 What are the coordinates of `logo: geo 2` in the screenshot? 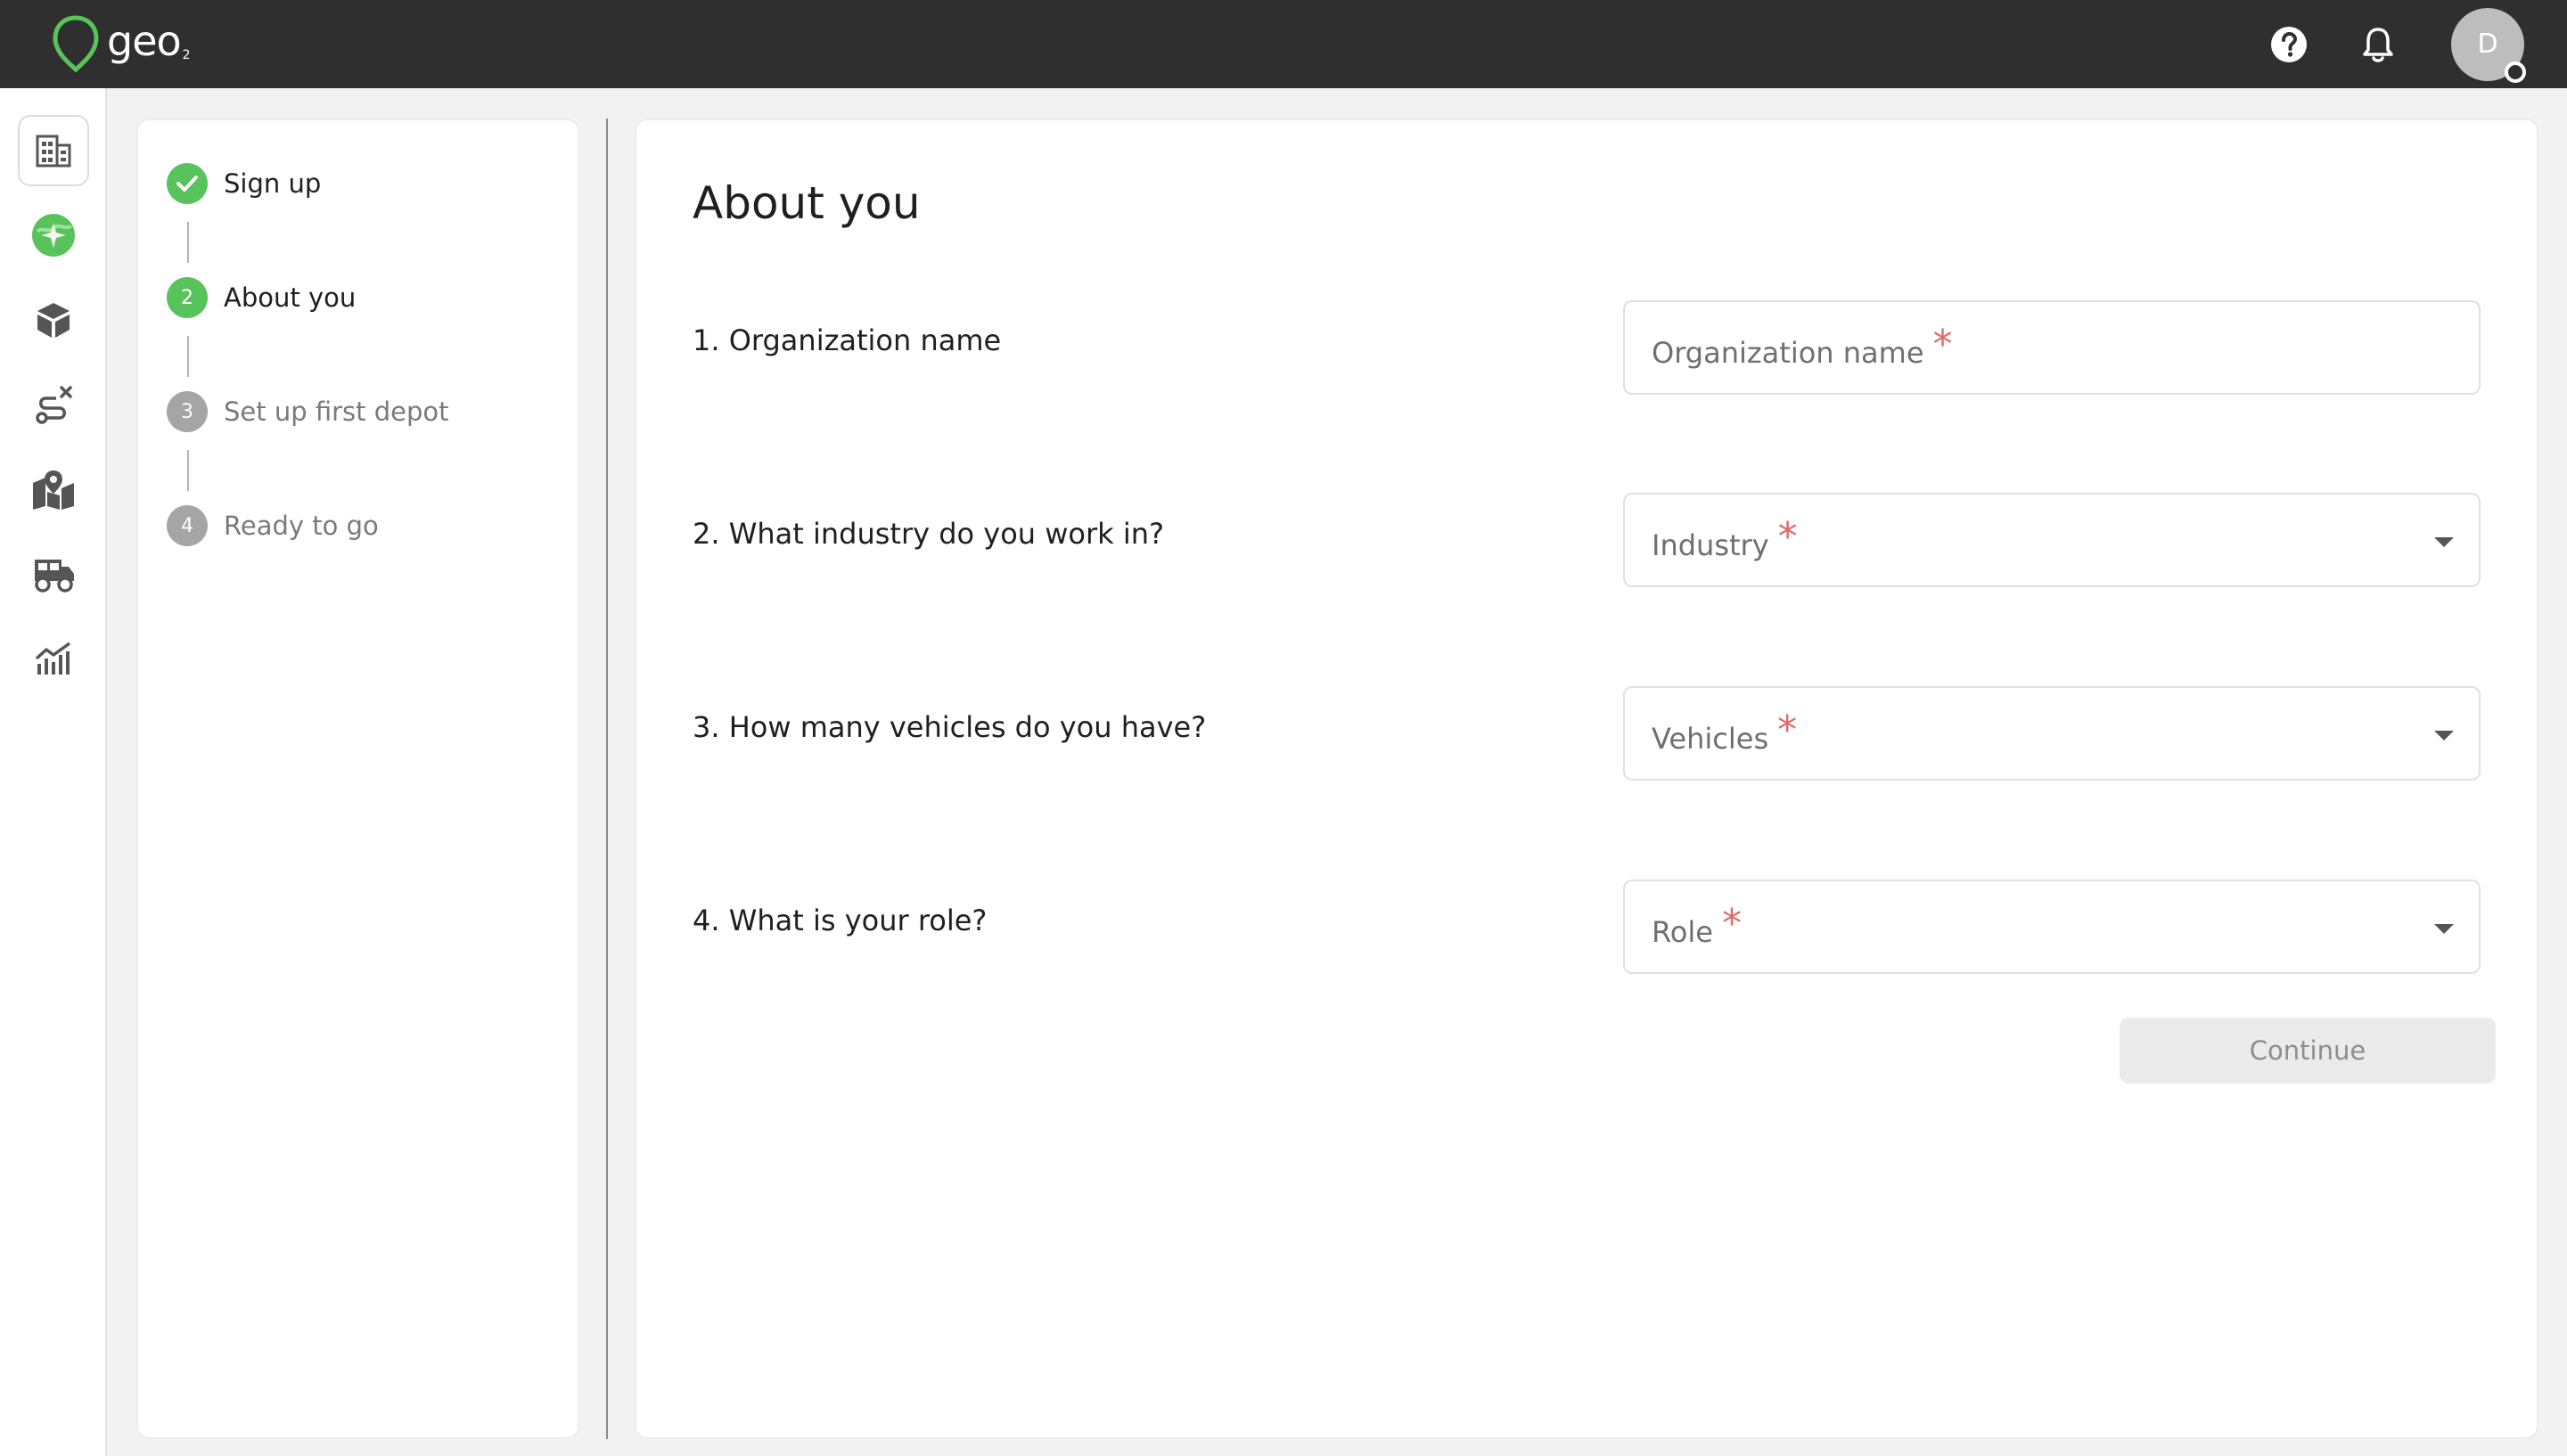 It's located at (122, 43).